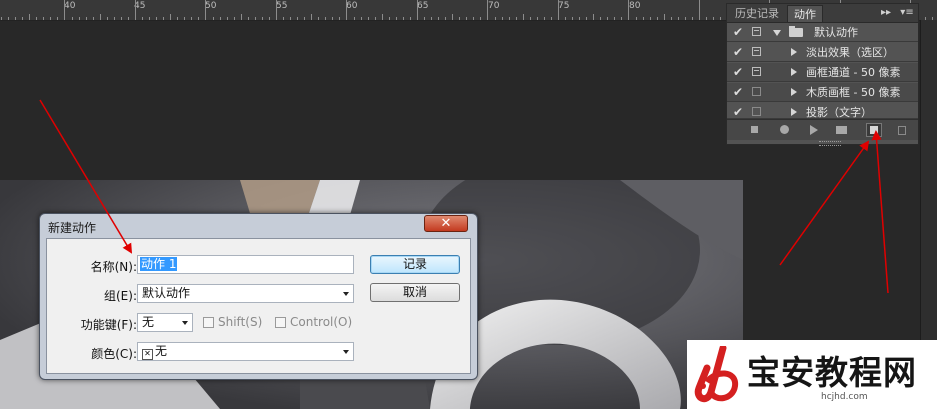 The width and height of the screenshot is (937, 409). I want to click on name-label: 名称(N):, so click(113, 267).